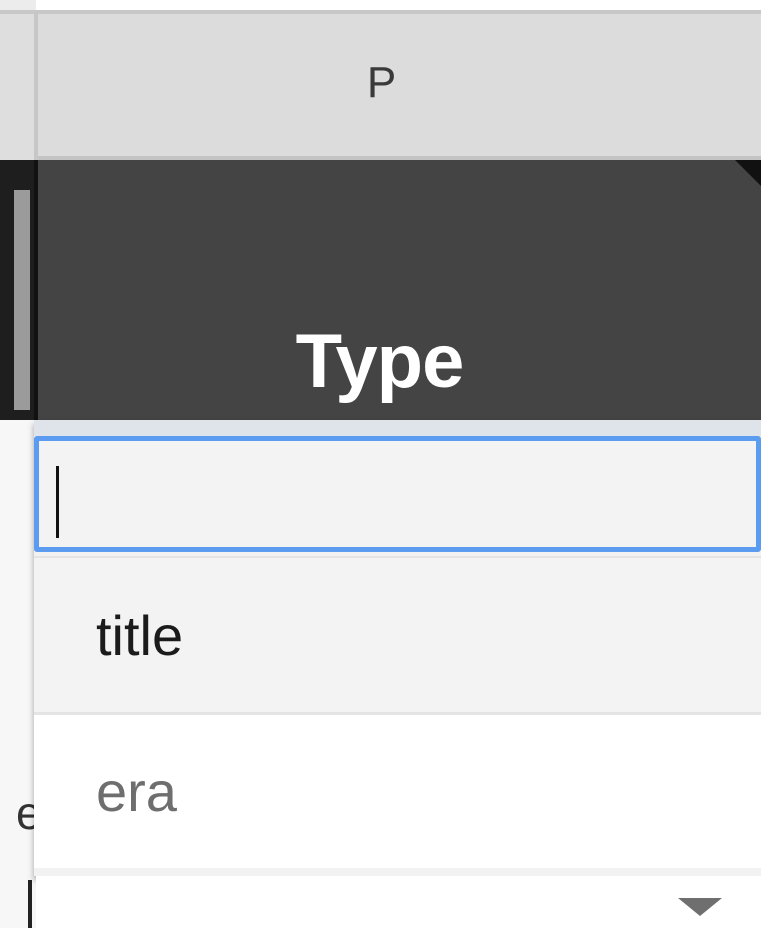 This screenshot has height=928, width=761. Describe the element at coordinates (57, 502) in the screenshot. I see `text-caret` at that location.